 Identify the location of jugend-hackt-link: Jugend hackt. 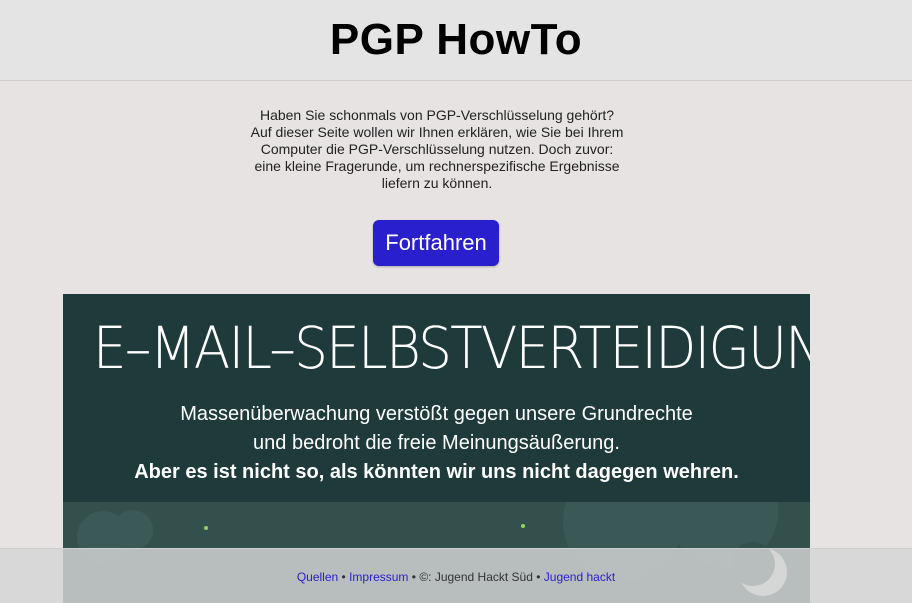
(579, 577).